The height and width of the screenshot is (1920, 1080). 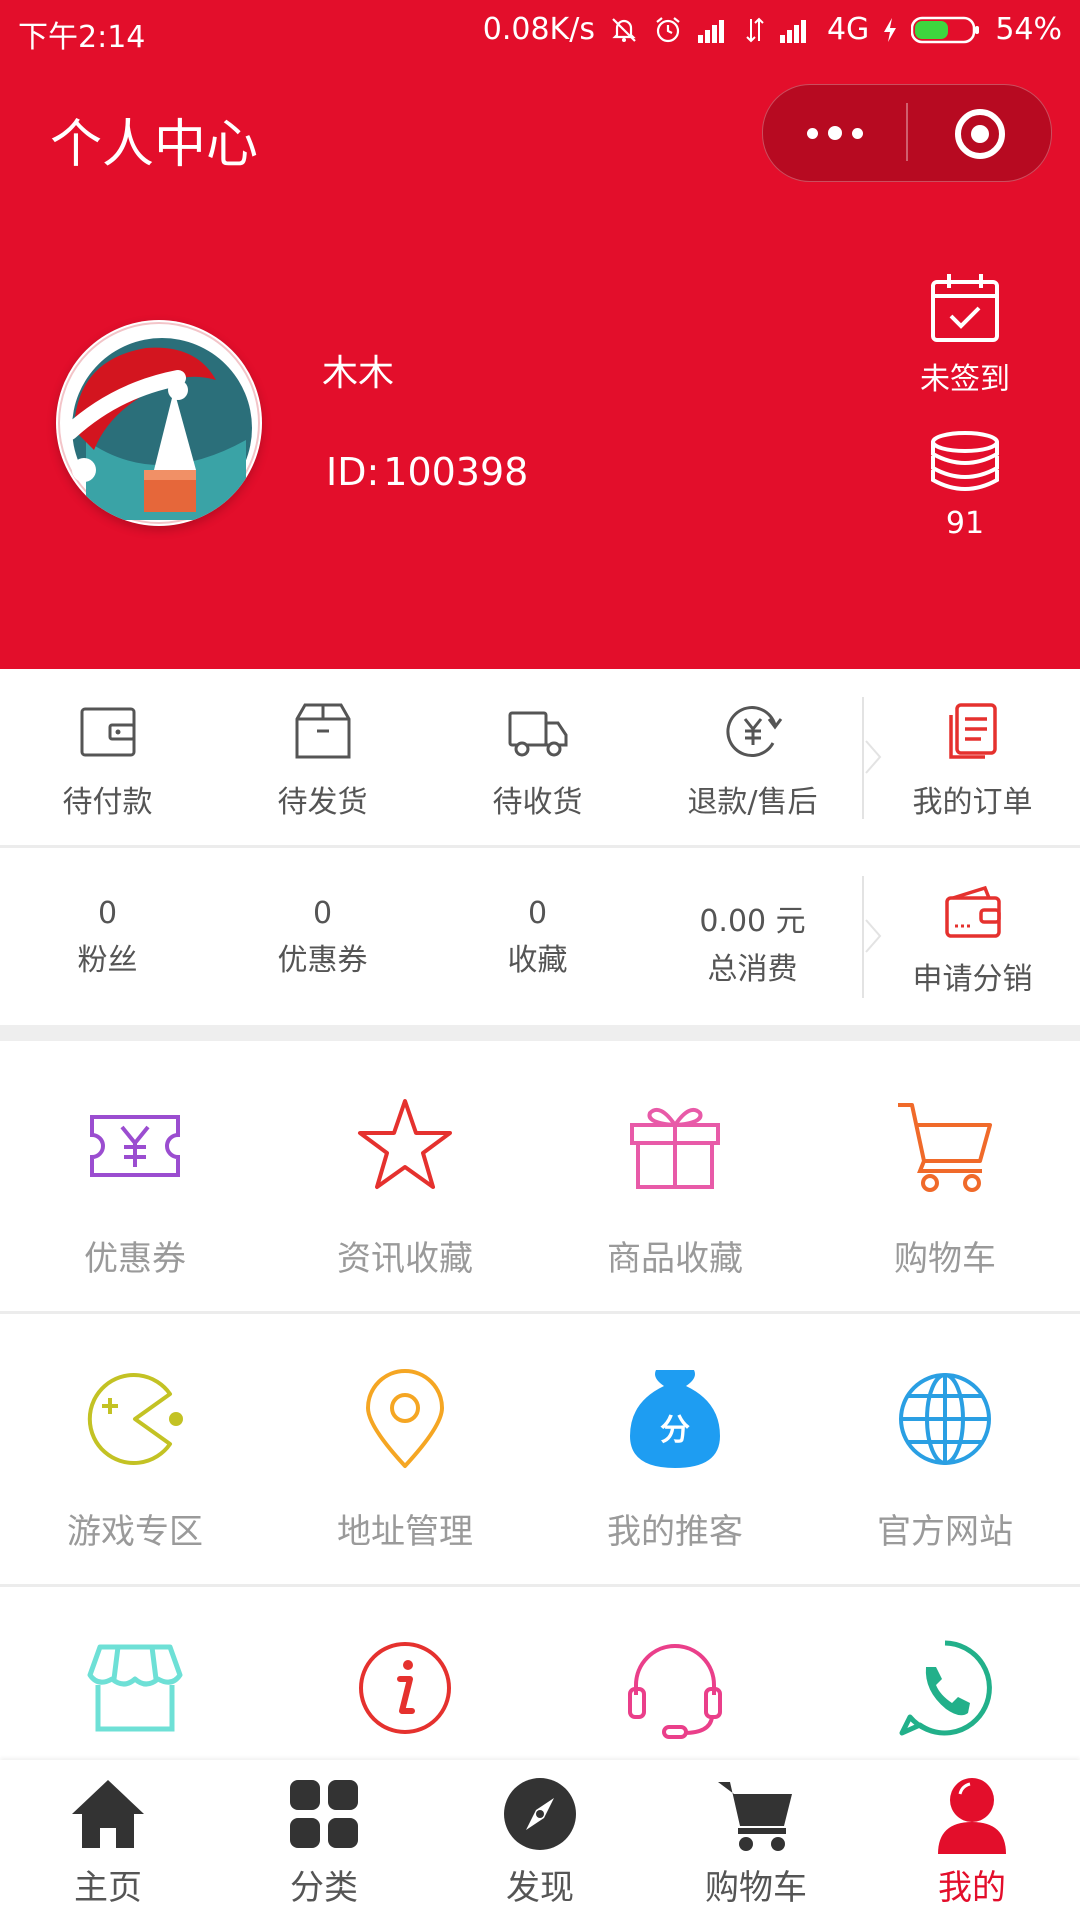 I want to click on promoter-tile: 分 我的推客, so click(x=675, y=1449).